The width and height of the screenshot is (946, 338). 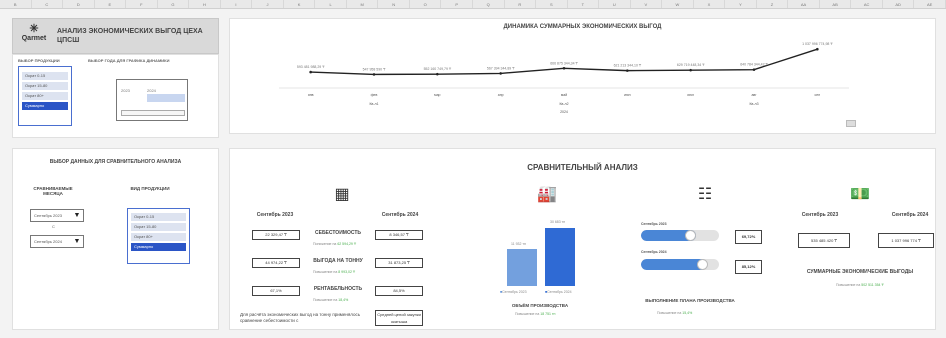 What do you see at coordinates (518, 244) in the screenshot?
I see `volume-bar-label-2023: 11 932 тн` at bounding box center [518, 244].